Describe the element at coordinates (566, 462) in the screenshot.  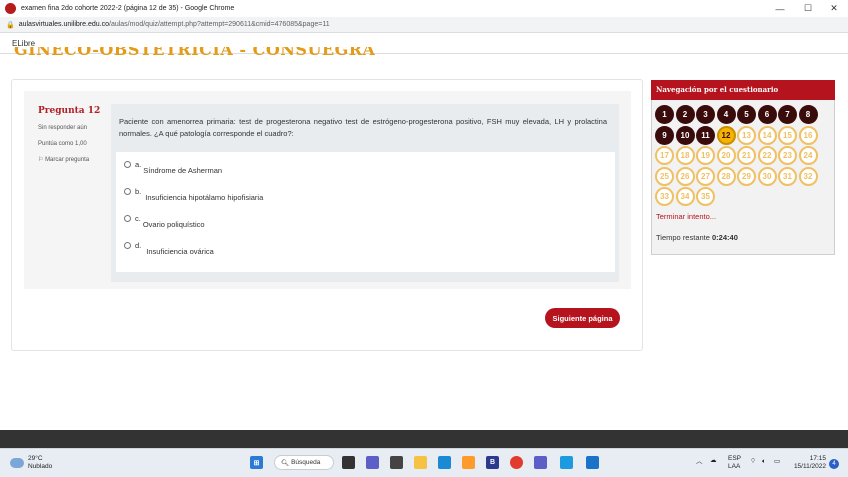
I see `messaging-icon` at that location.